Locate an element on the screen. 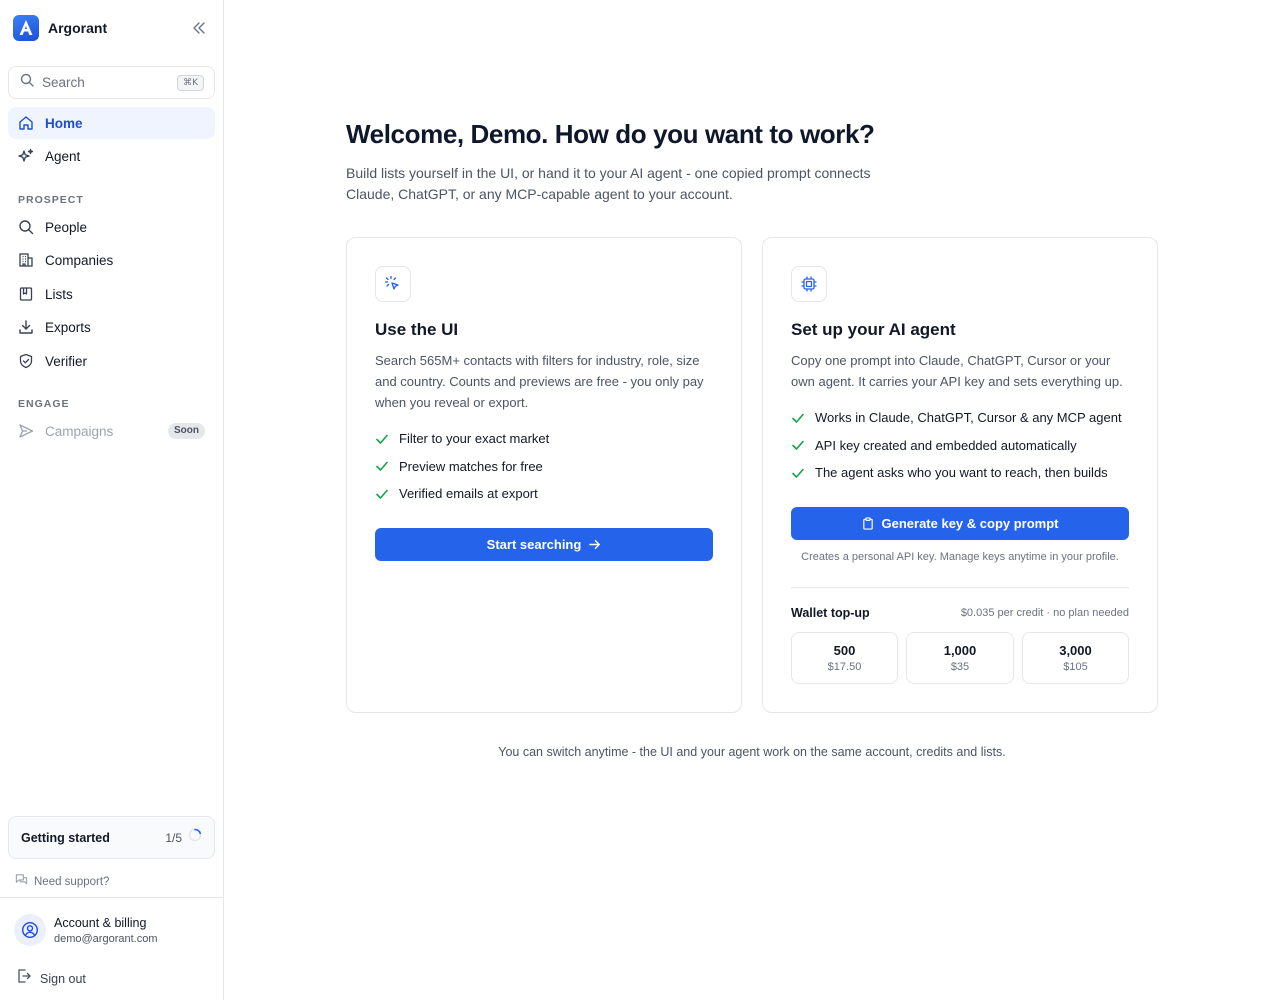 This screenshot has width=1280, height=1000. topup-credits: 3,000 is located at coordinates (1075, 650).